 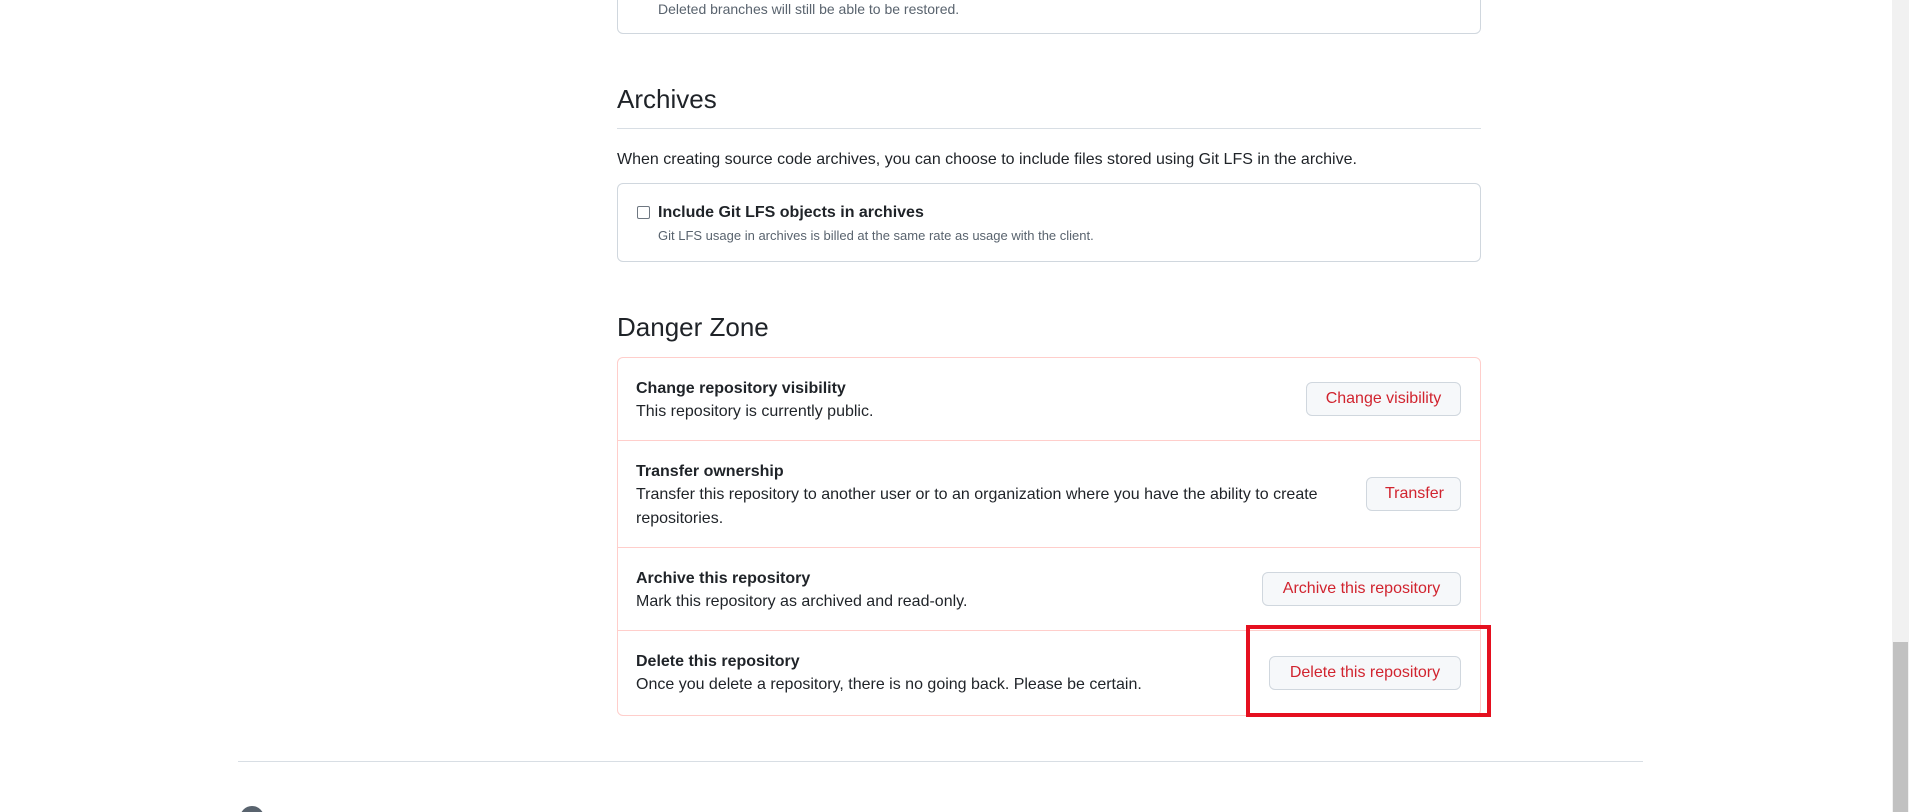 I want to click on scrollbar-thumb, so click(x=1900, y=727).